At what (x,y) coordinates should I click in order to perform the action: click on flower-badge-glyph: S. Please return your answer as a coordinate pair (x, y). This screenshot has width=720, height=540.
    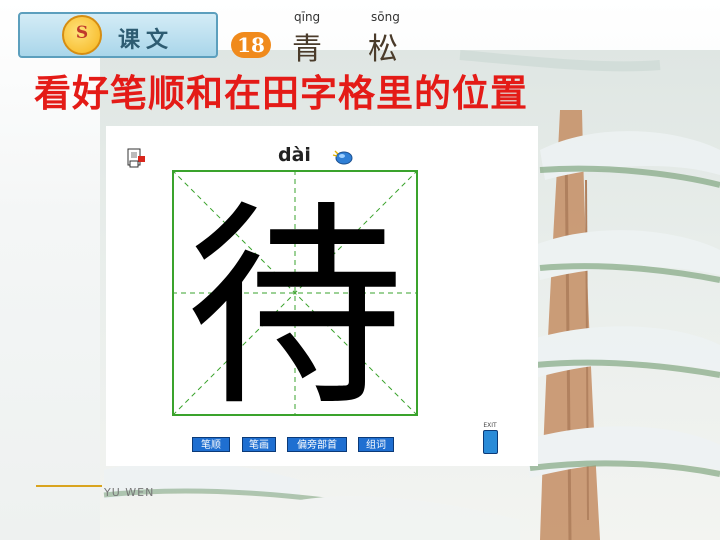
    Looking at the image, I should click on (82, 33).